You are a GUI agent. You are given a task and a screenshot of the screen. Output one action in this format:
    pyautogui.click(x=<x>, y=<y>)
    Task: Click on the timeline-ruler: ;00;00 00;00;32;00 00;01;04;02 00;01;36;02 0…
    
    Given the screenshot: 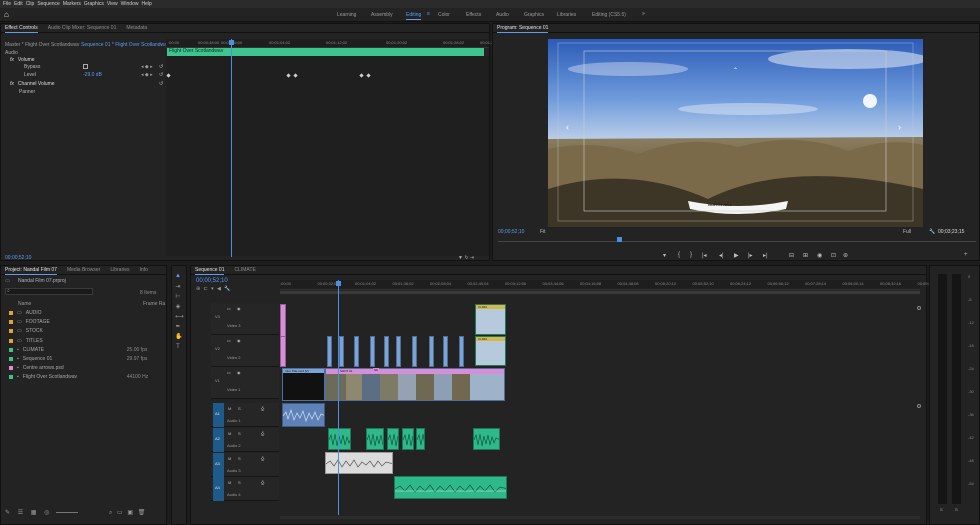 What is the action you would take?
    pyautogui.click(x=609, y=285)
    